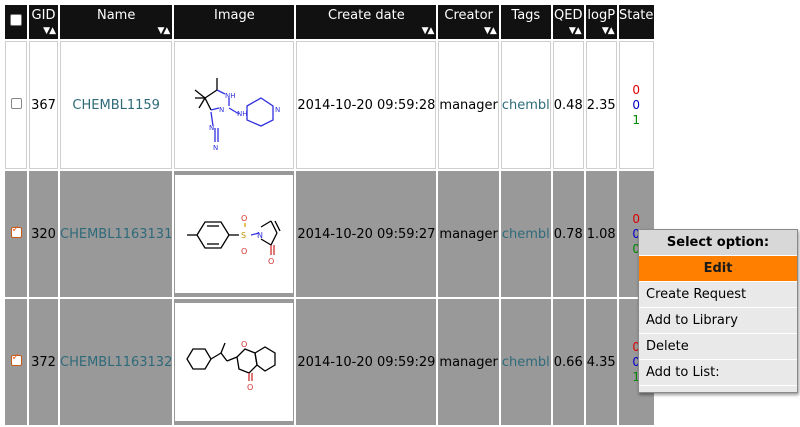  I want to click on column-header-name: Name ▼▲, so click(116, 22).